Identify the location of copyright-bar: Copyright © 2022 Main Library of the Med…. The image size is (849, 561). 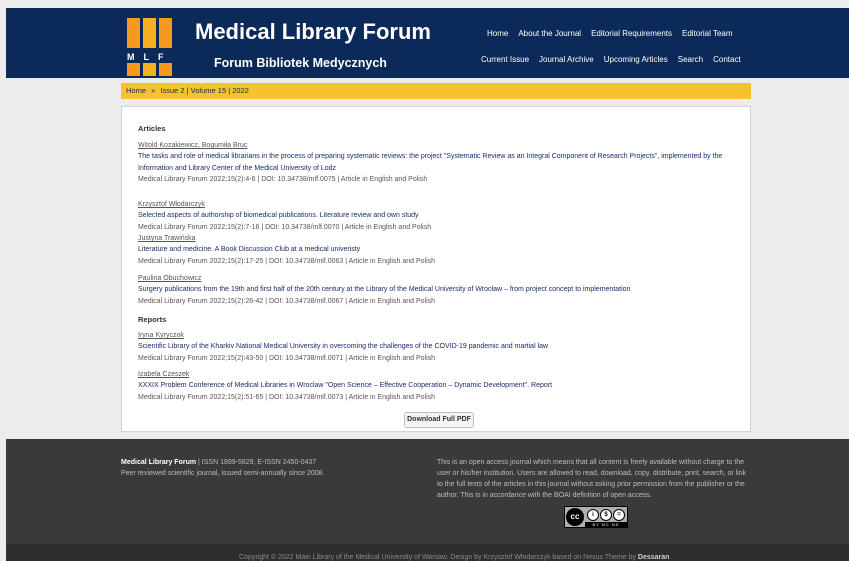
(427, 552).